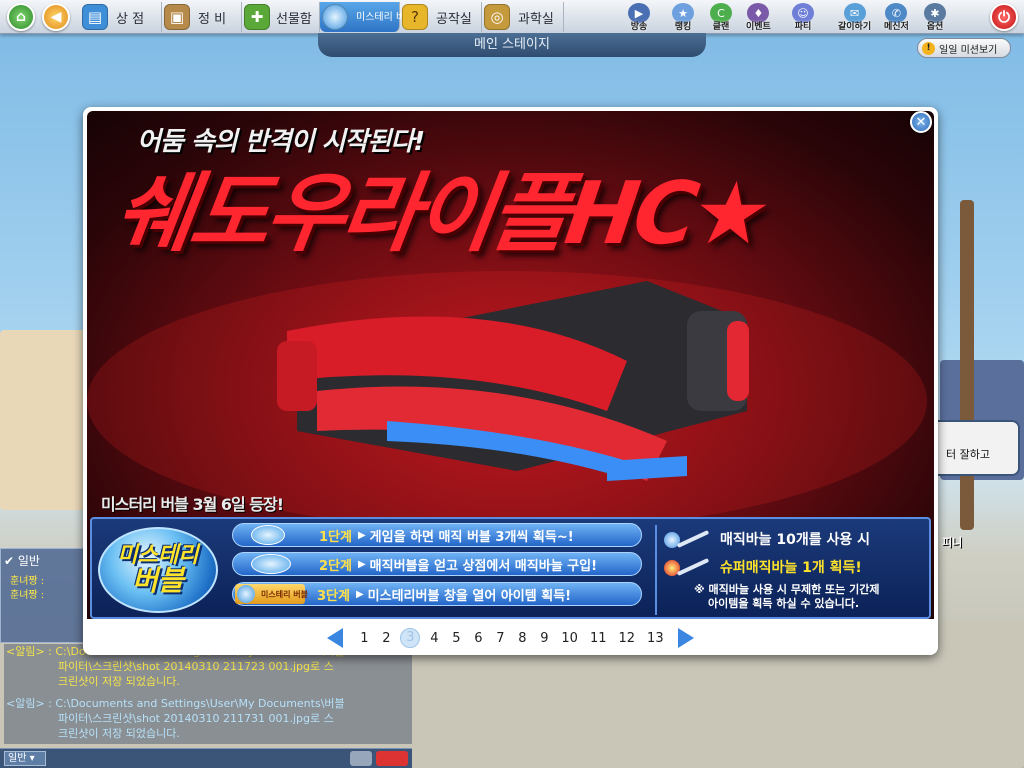  What do you see at coordinates (639, 18) in the screenshot?
I see `broadcast-button: ▶ 방송` at bounding box center [639, 18].